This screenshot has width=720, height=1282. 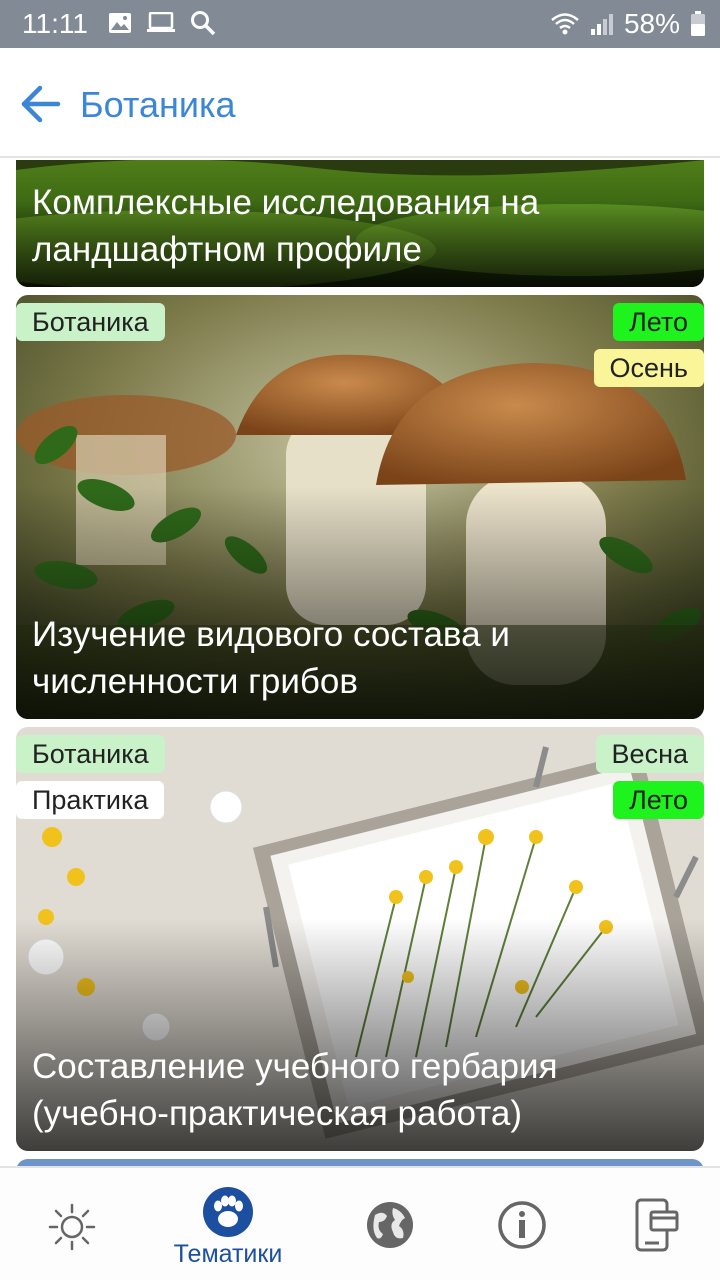 What do you see at coordinates (360, 24) in the screenshot?
I see `status-bar: 11:11 58%` at bounding box center [360, 24].